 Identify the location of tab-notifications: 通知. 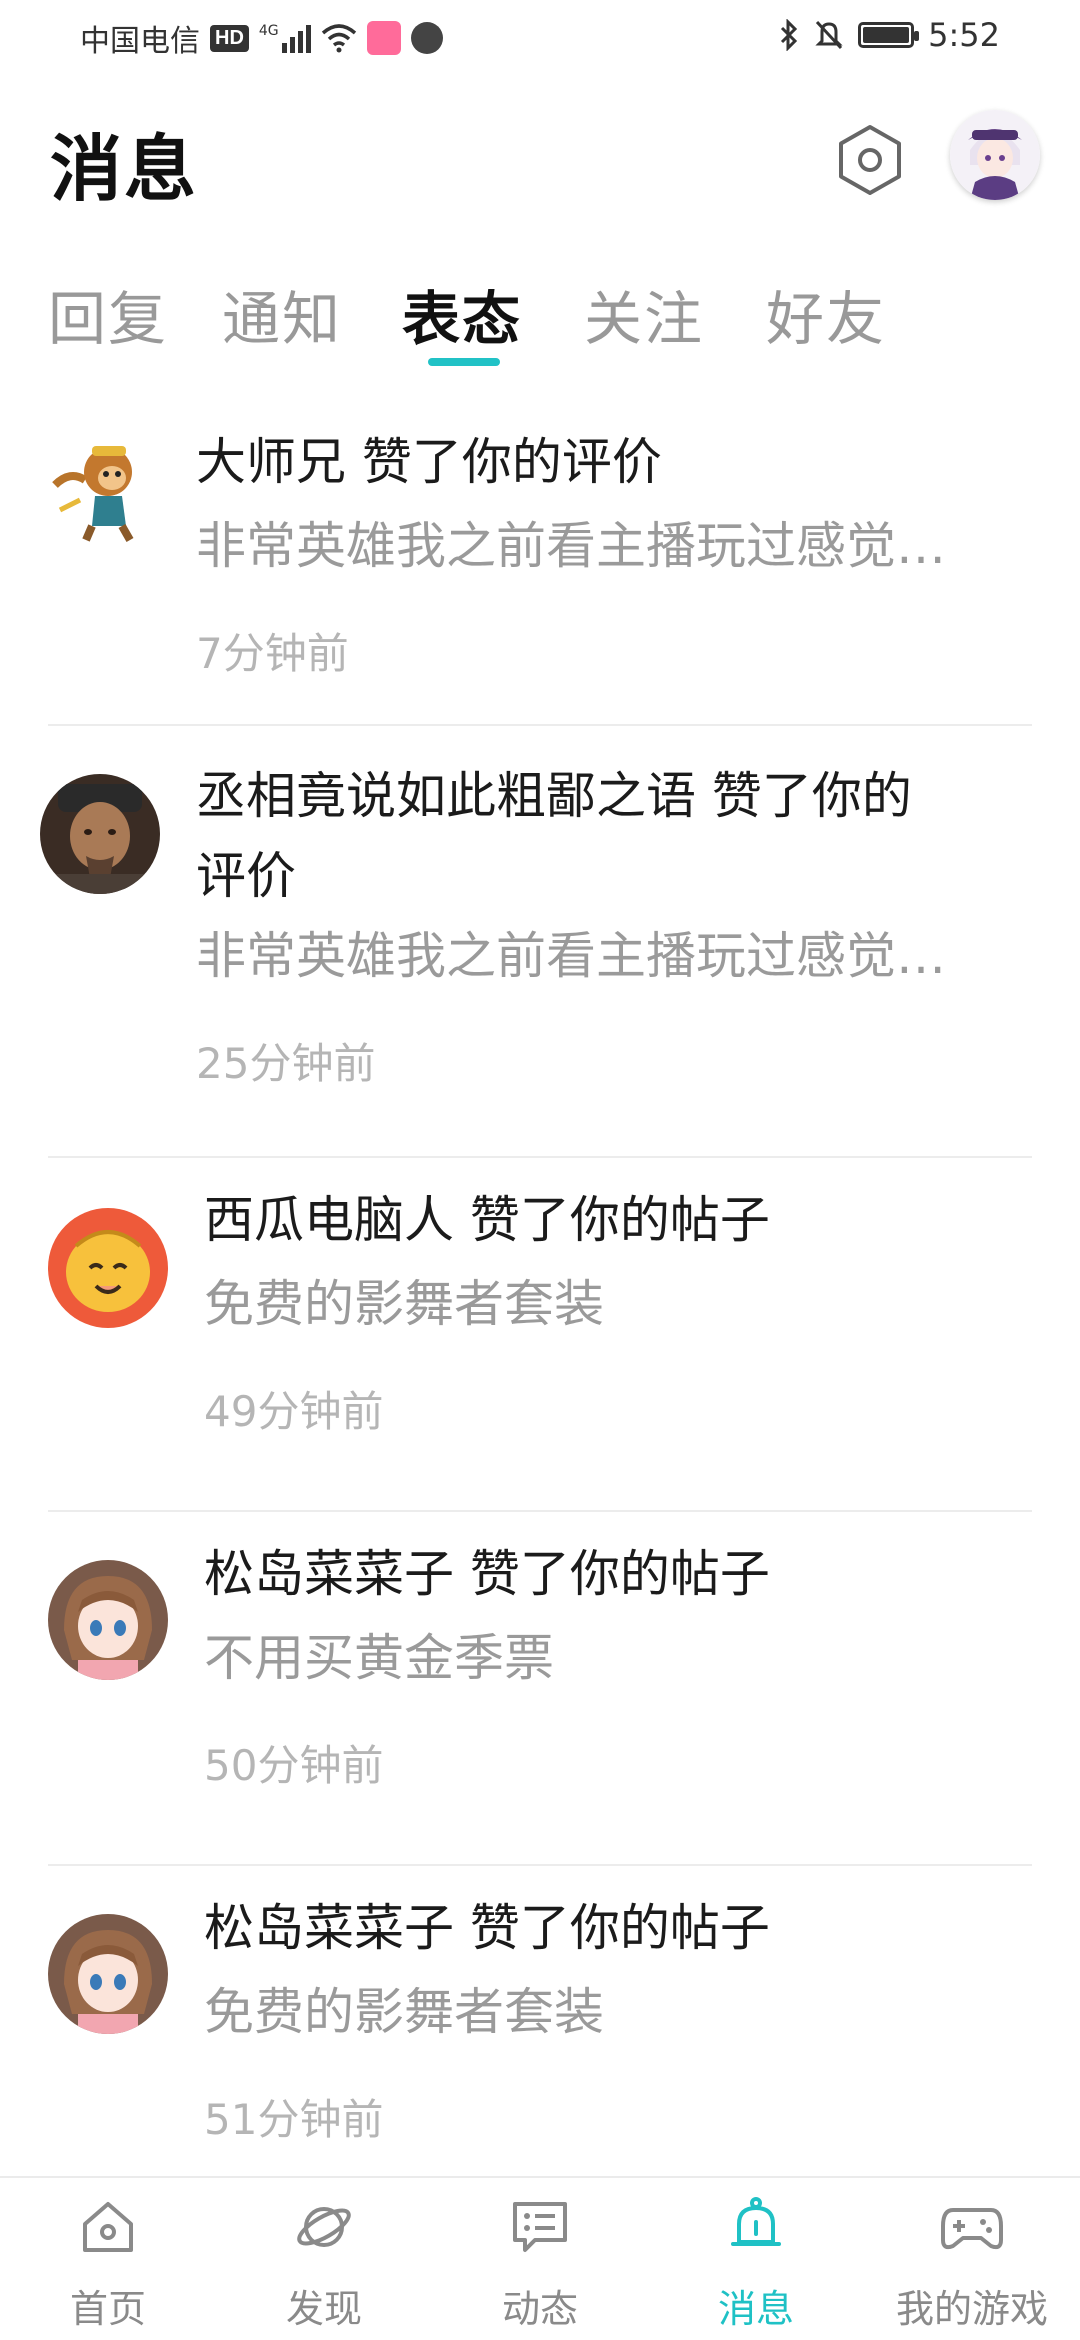
(282, 314).